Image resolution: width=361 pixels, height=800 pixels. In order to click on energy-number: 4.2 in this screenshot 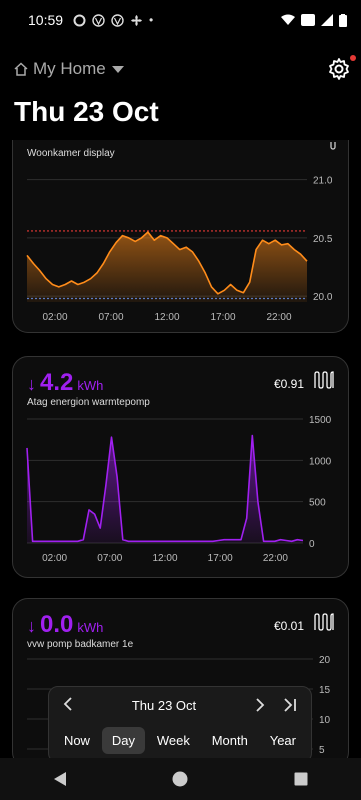, I will do `click(57, 382)`.